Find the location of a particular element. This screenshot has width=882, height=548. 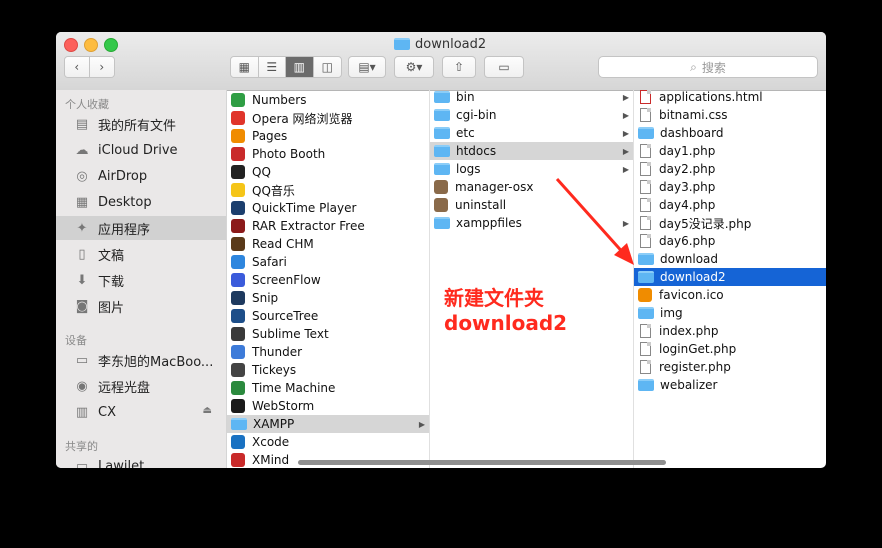

list-item-label: uninstall is located at coordinates (481, 205).